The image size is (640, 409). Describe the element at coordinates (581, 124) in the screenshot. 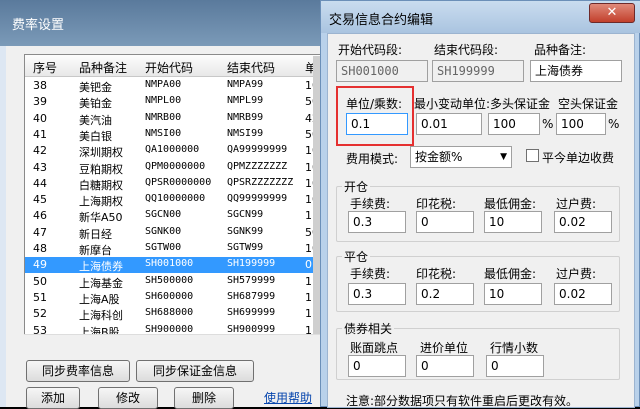

I see `short-margin-field: 100` at that location.